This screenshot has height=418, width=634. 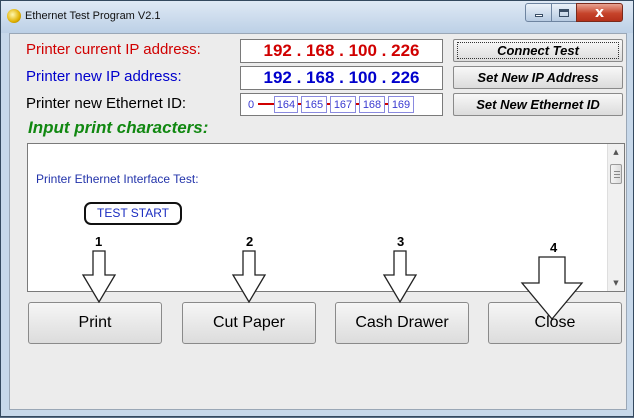 I want to click on close-icon: x, so click(x=599, y=12).